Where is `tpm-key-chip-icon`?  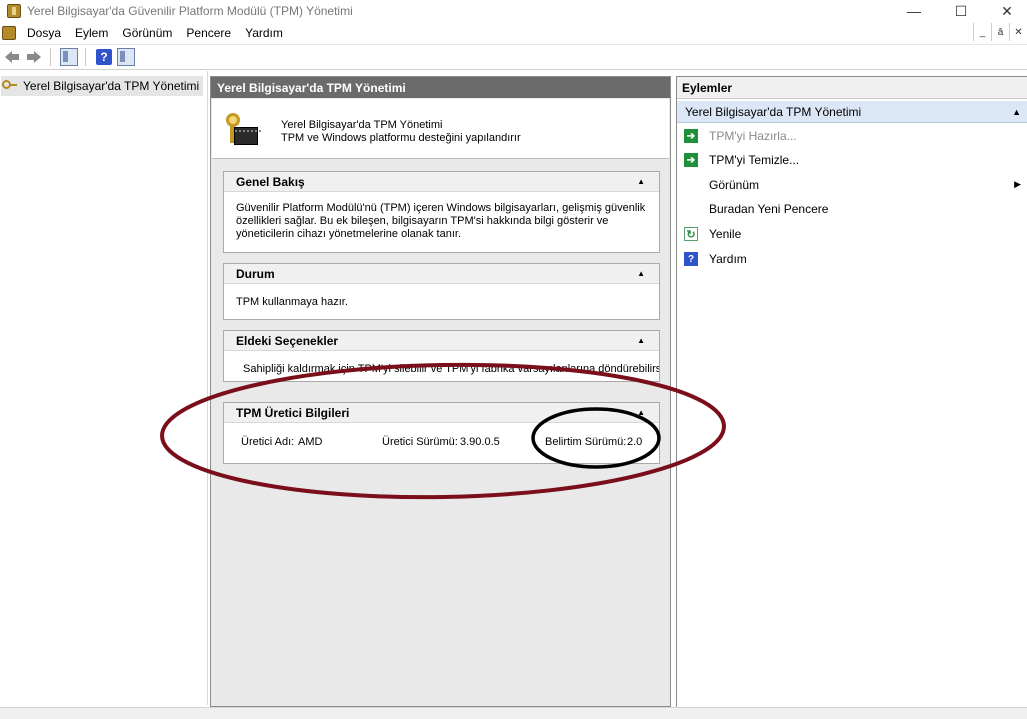
tpm-key-chip-icon is located at coordinates (242, 131).